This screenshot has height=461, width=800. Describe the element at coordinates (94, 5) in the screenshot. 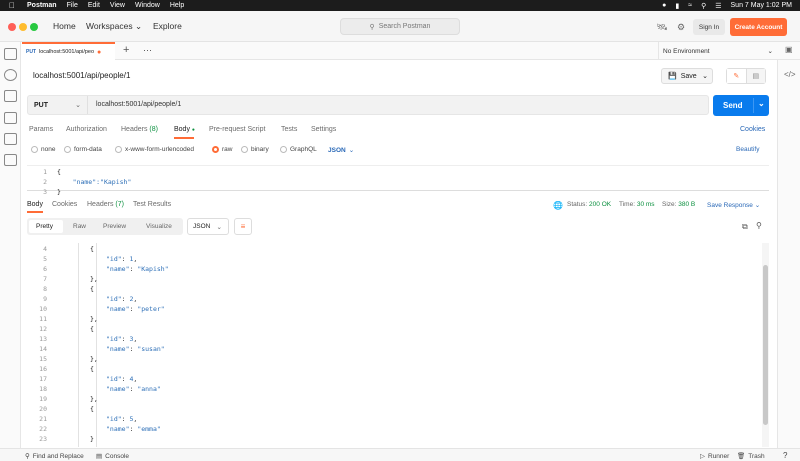

I see `menu-edit: Edit` at that location.